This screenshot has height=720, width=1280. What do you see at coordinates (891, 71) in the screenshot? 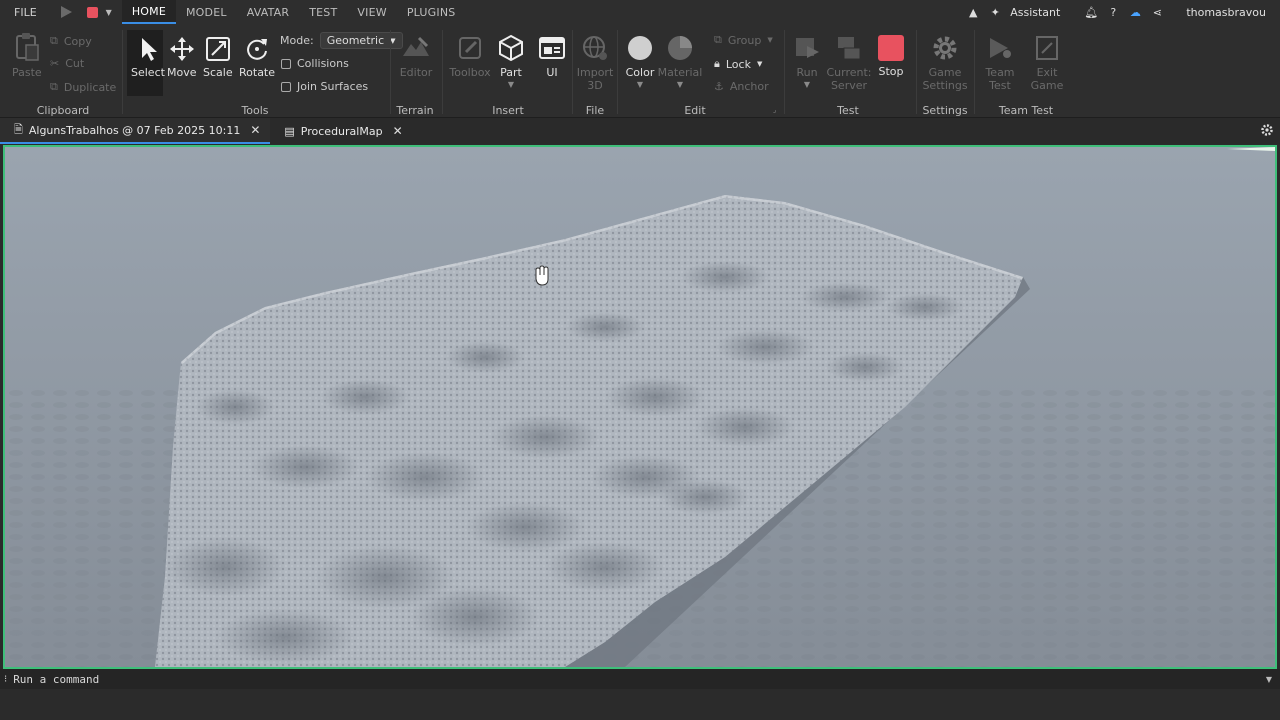
I see `stop-label: Stop` at bounding box center [891, 71].